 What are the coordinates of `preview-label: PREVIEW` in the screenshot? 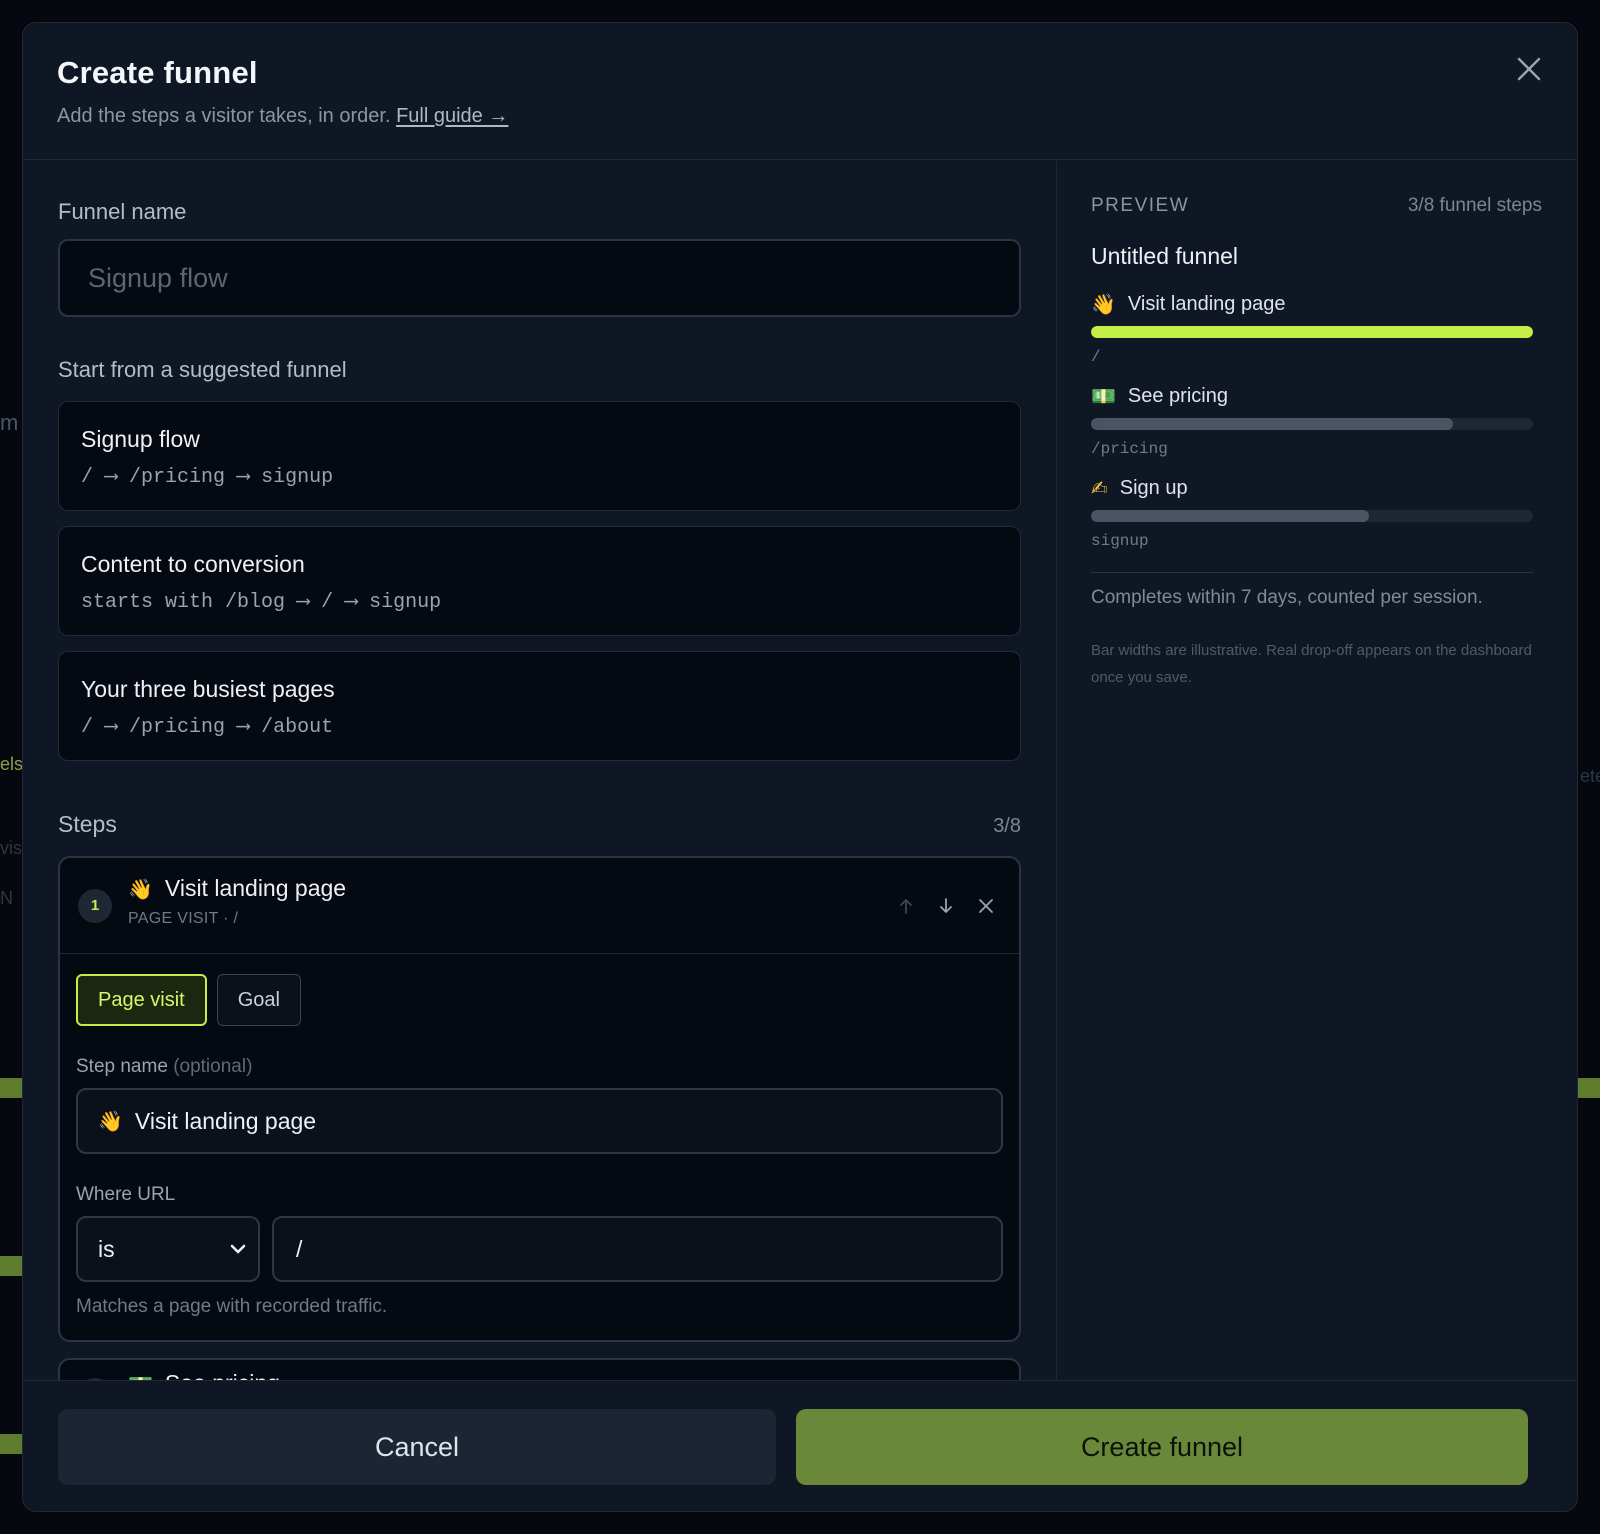 It's located at (1140, 205).